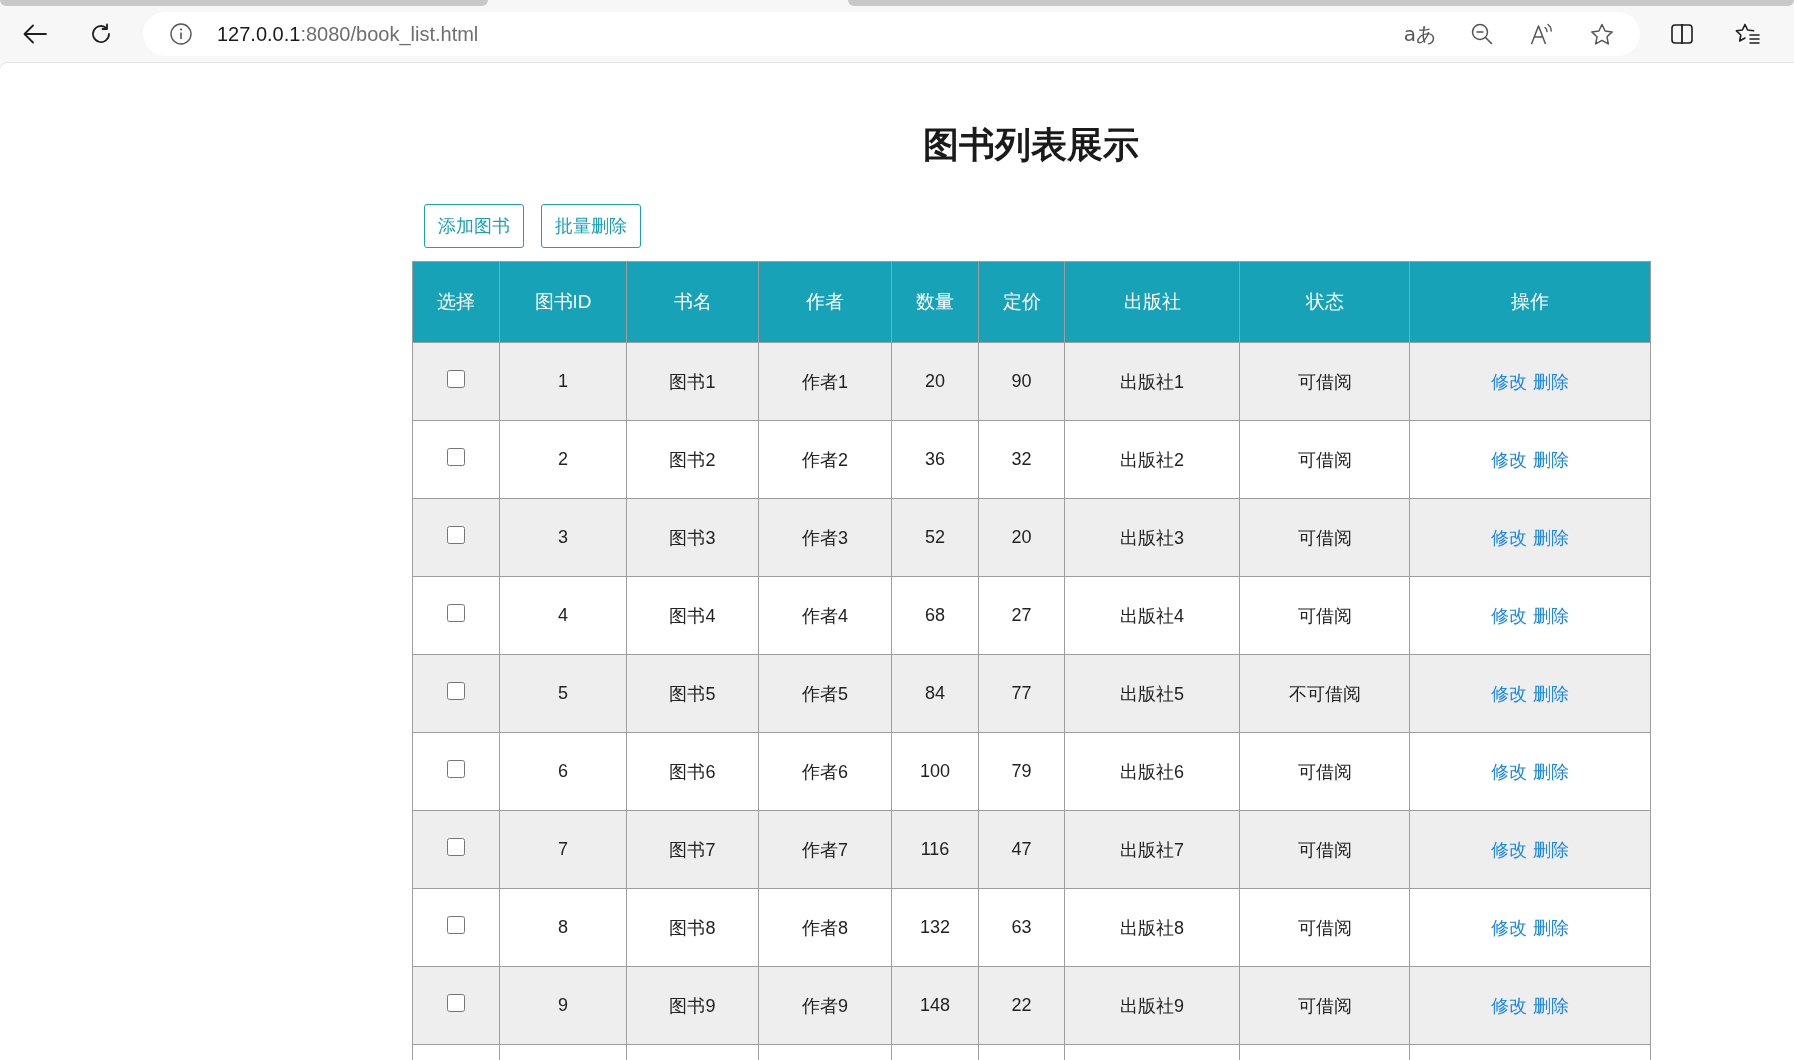 This screenshot has width=1794, height=1060. I want to click on split-screen-icon, so click(1682, 34).